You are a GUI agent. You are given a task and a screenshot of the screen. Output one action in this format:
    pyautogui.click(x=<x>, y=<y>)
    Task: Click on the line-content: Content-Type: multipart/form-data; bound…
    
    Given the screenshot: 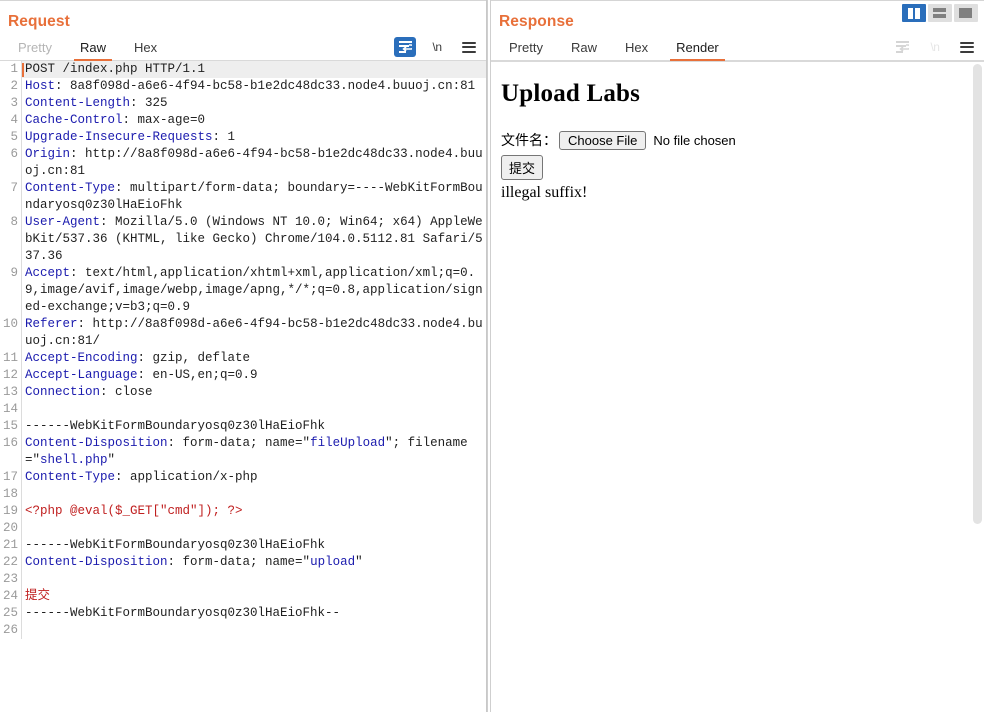 What is the action you would take?
    pyautogui.click(x=253, y=197)
    